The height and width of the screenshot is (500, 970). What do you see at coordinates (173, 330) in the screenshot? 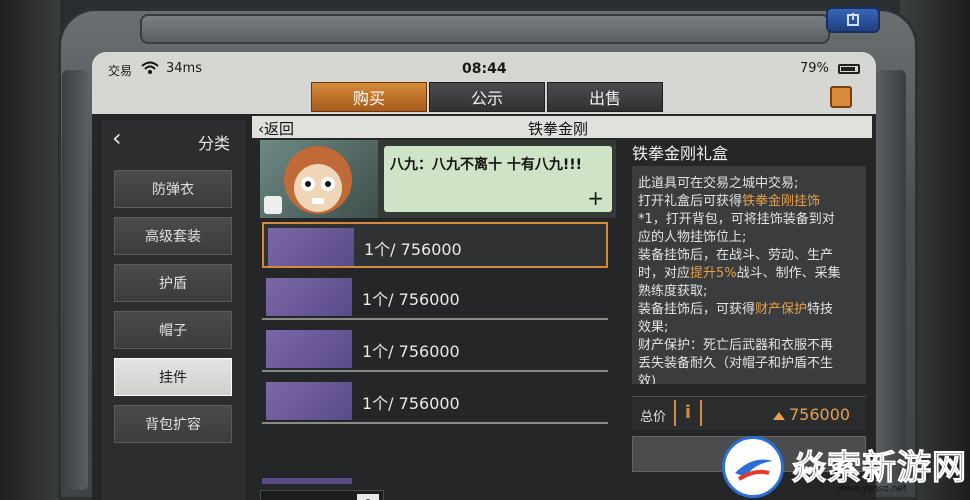
I see `category-item-hat: 帽子` at bounding box center [173, 330].